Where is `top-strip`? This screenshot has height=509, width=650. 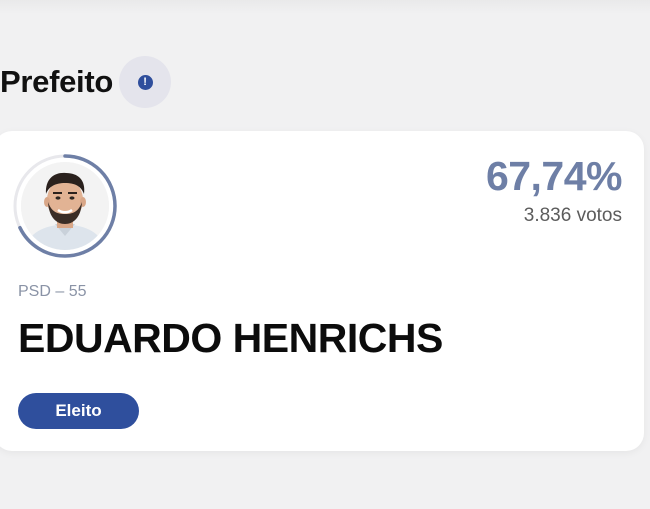 top-strip is located at coordinates (325, 7).